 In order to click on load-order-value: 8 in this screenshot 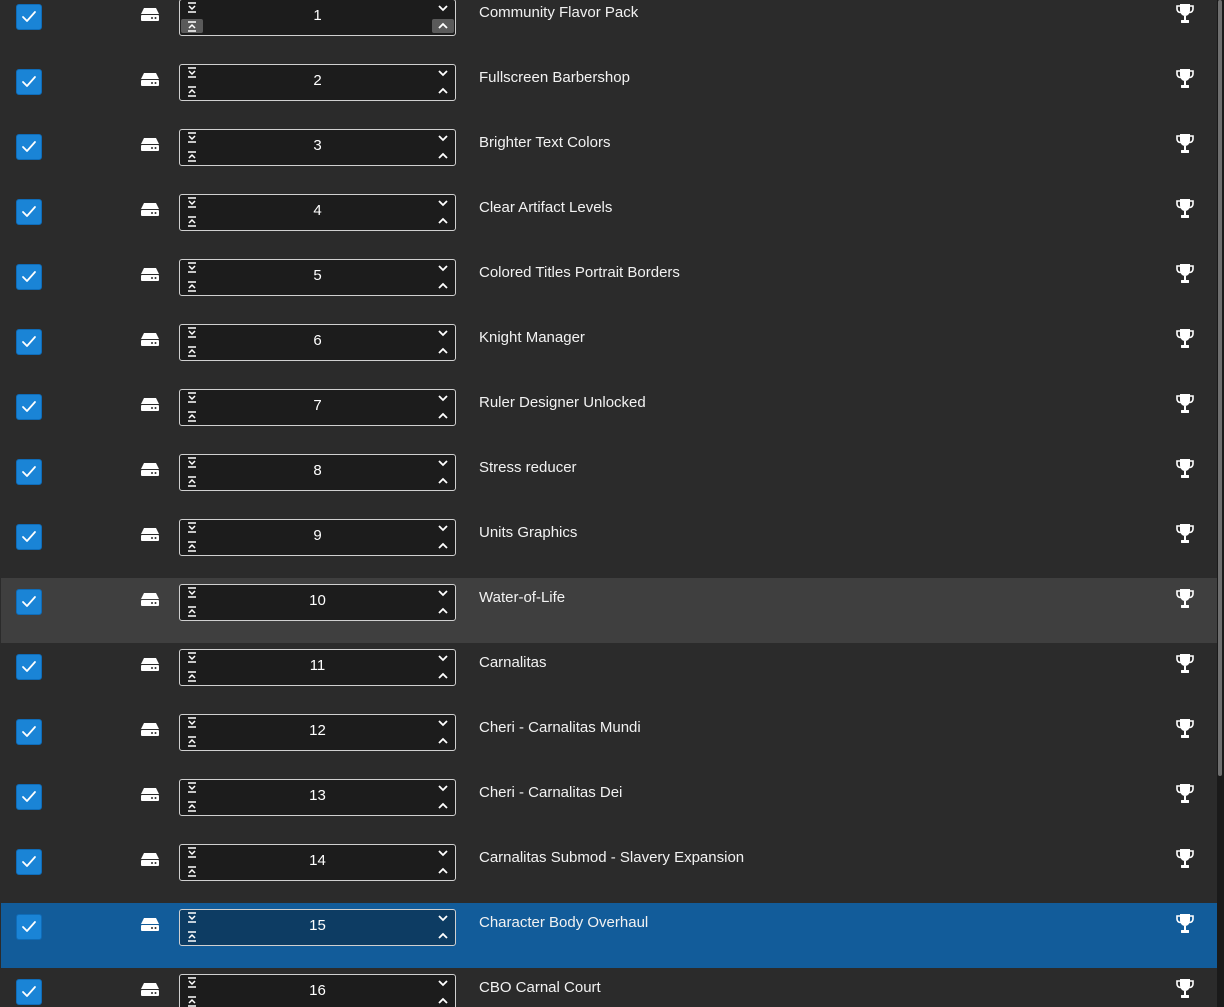, I will do `click(317, 471)`.